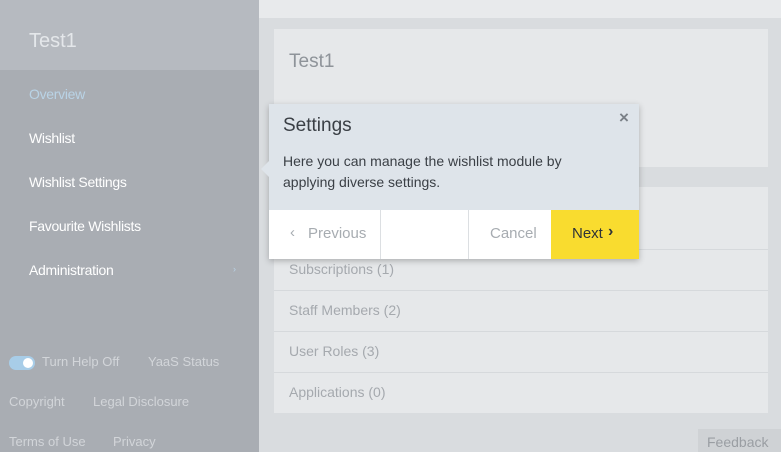 The width and height of the screenshot is (781, 452). What do you see at coordinates (47, 441) in the screenshot?
I see `terms-of-use-link: Terms of Use` at bounding box center [47, 441].